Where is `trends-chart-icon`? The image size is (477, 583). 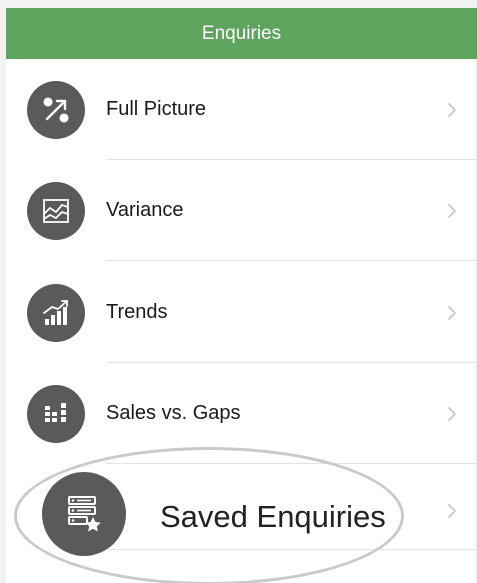 trends-chart-icon is located at coordinates (56, 313).